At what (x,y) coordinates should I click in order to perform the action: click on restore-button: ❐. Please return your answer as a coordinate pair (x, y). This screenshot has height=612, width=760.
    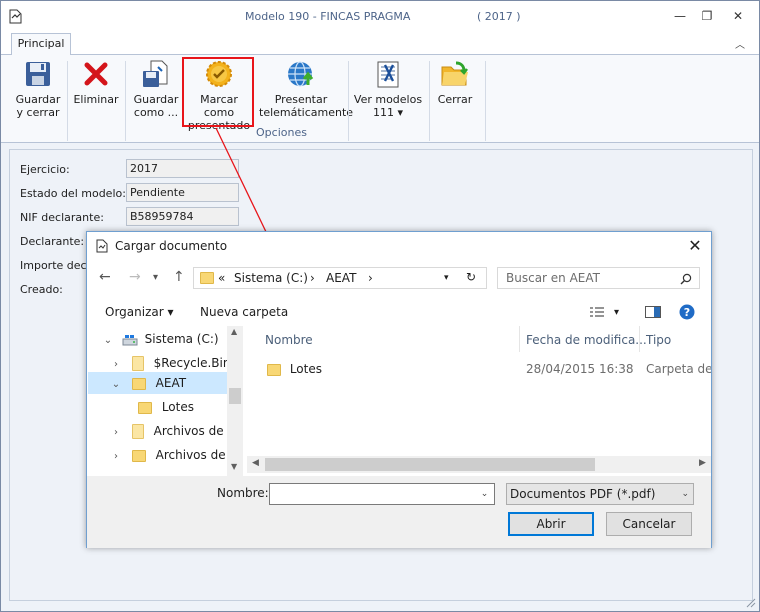
    Looking at the image, I should click on (707, 16).